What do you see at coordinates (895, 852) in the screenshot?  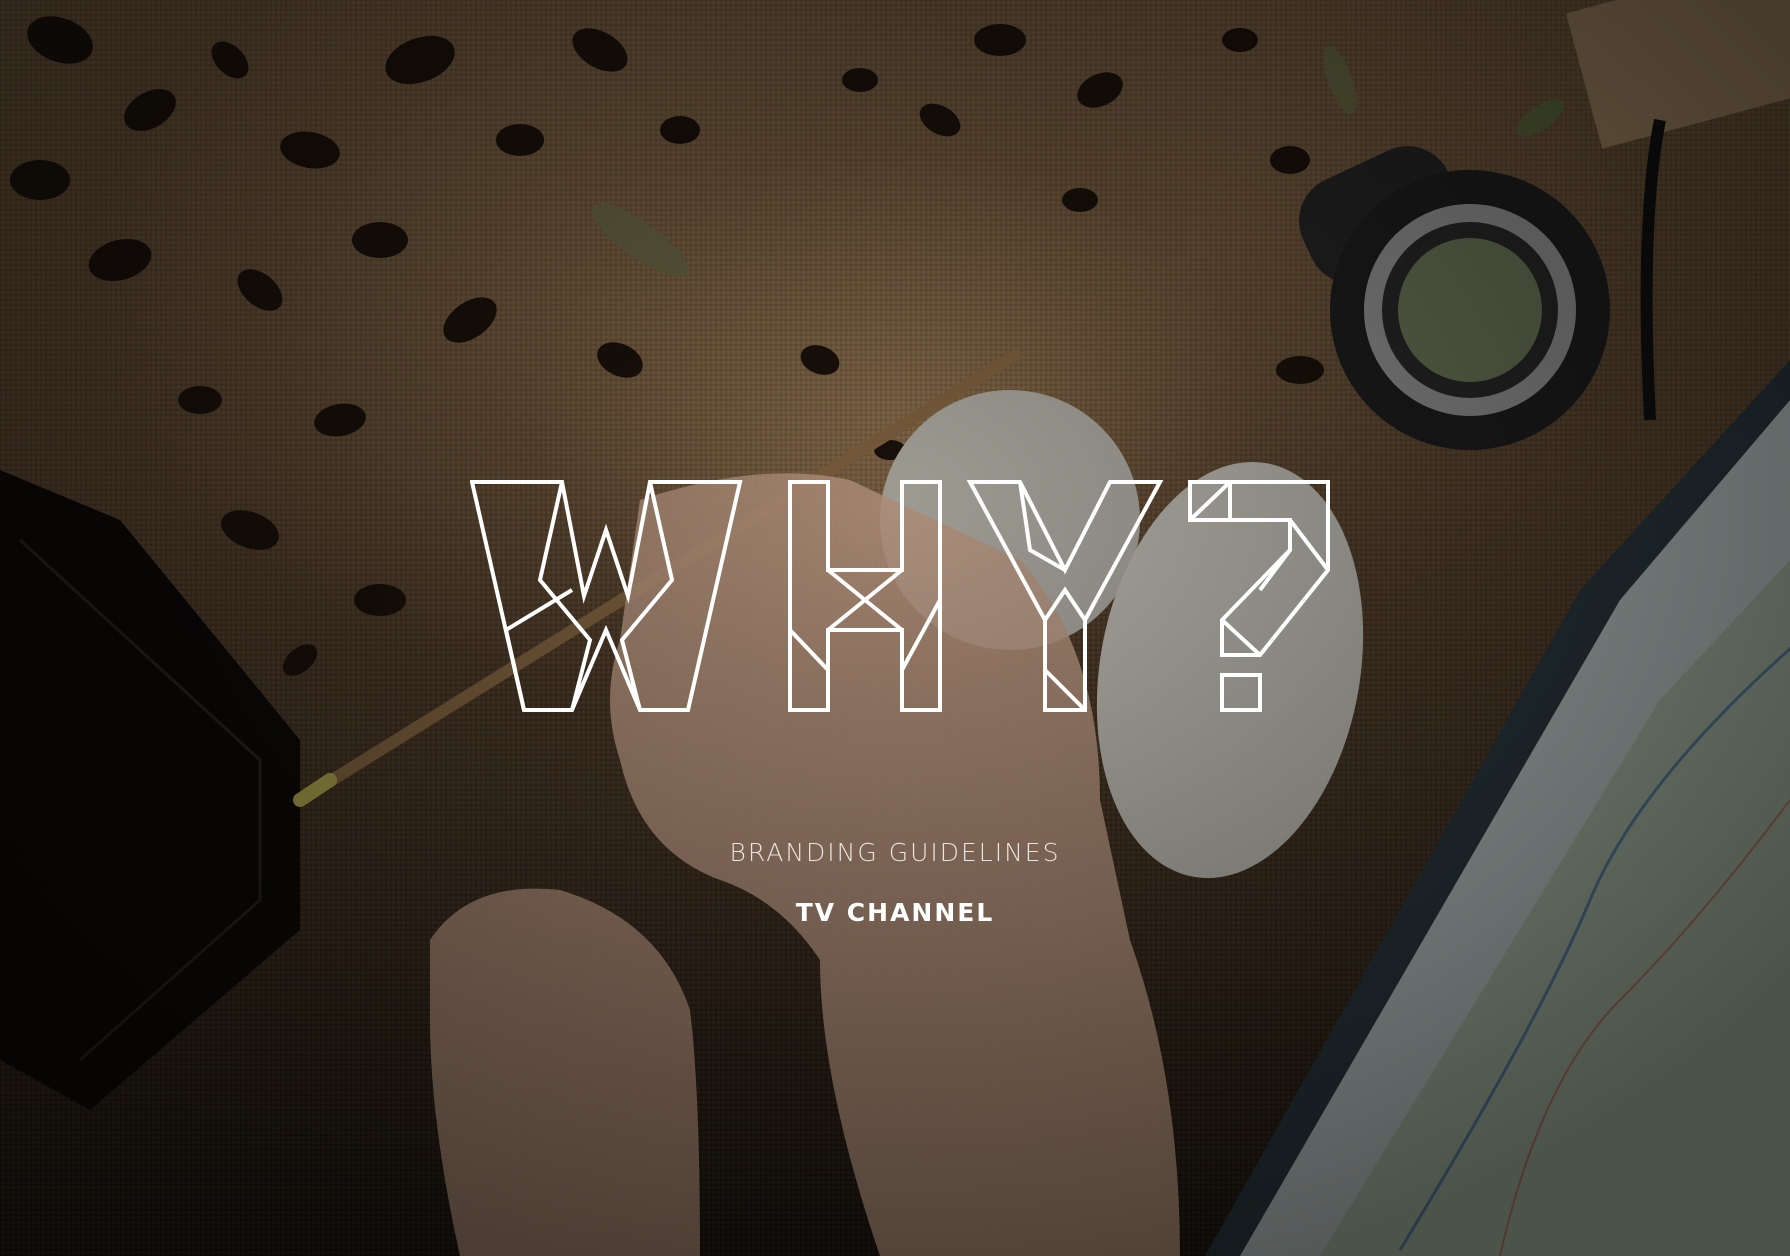 I see `branding-guidelines-subtitle: BRANDING GUIDELINES` at bounding box center [895, 852].